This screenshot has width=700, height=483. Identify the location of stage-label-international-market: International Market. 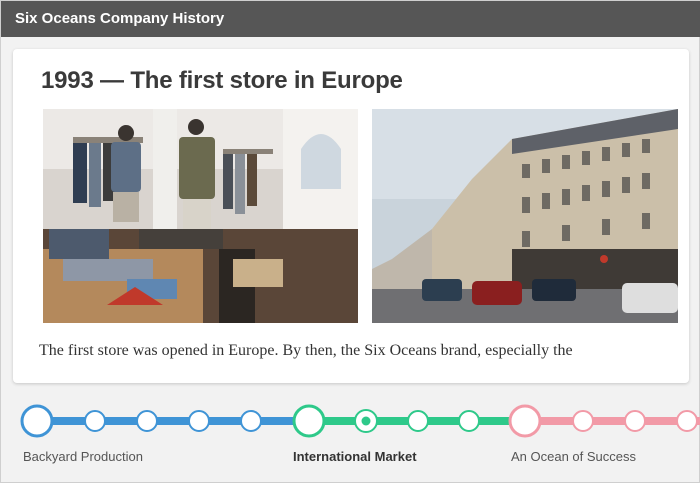
(355, 456).